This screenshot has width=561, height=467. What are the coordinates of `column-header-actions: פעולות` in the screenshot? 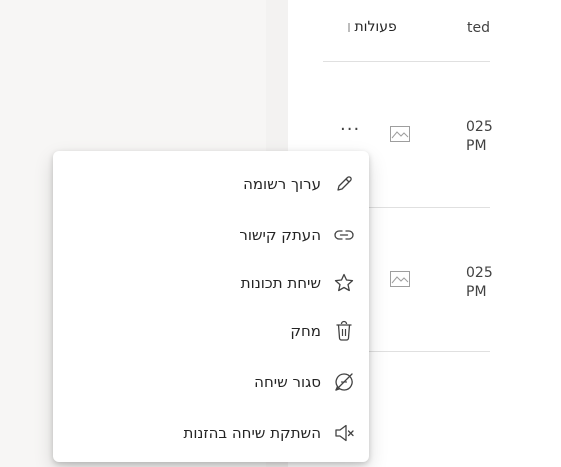 It's located at (371, 27).